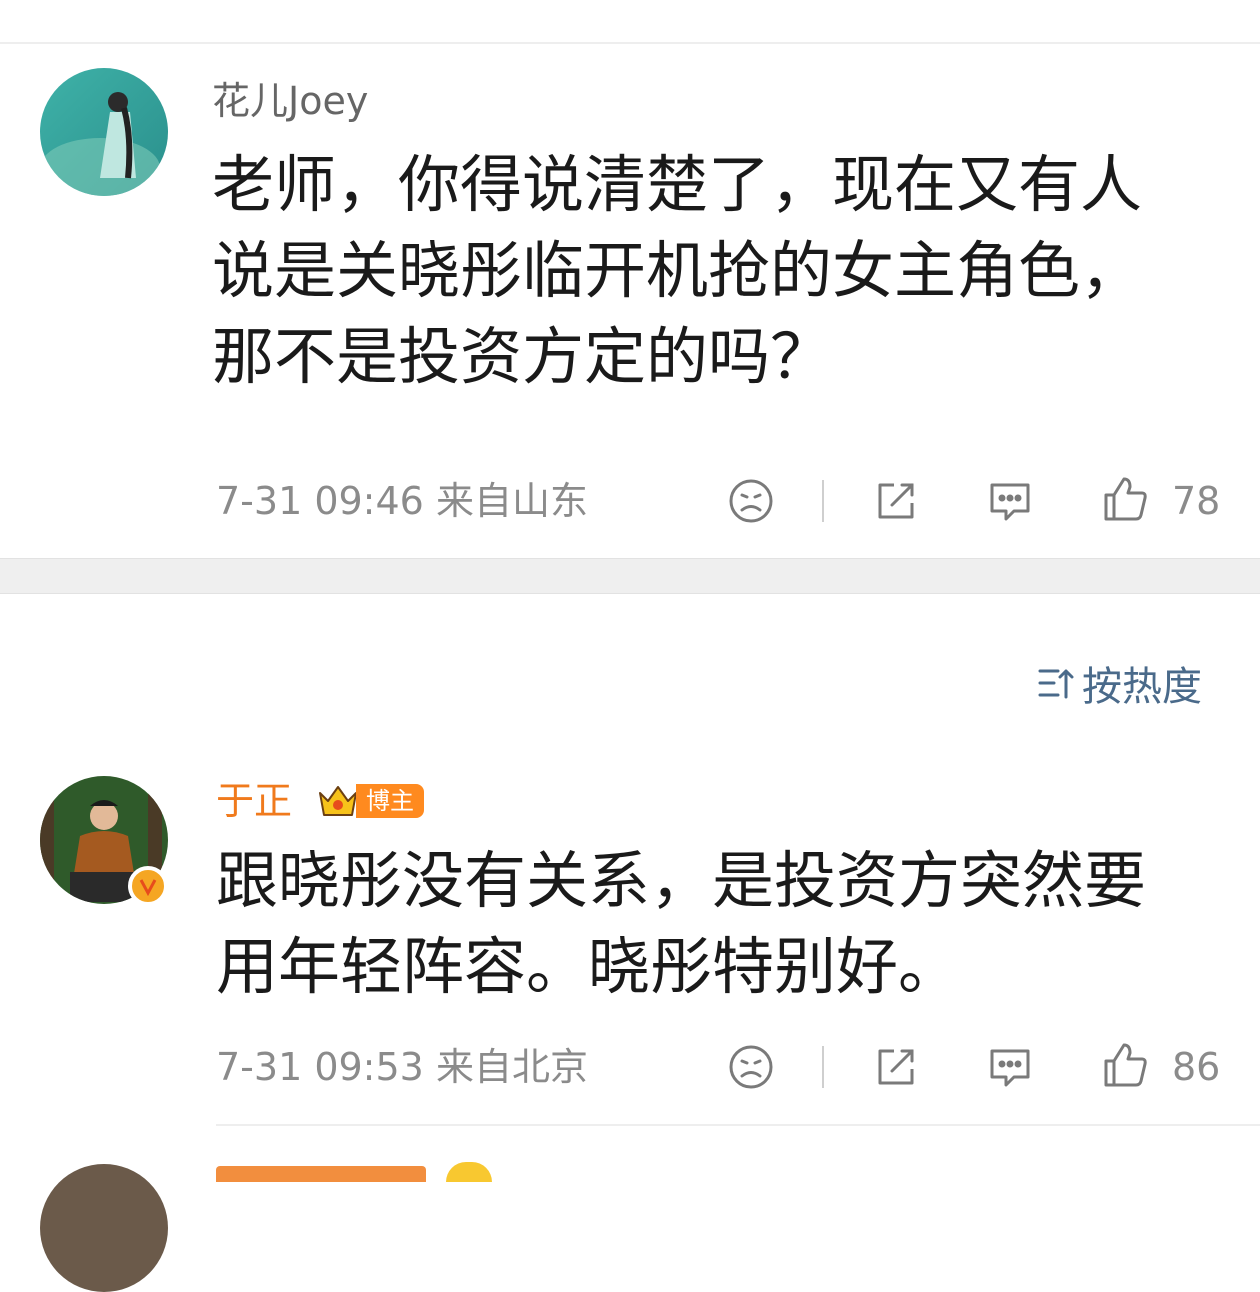 The height and width of the screenshot is (1292, 1260). Describe the element at coordinates (290, 101) in the screenshot. I see `username: 花儿Joey` at that location.